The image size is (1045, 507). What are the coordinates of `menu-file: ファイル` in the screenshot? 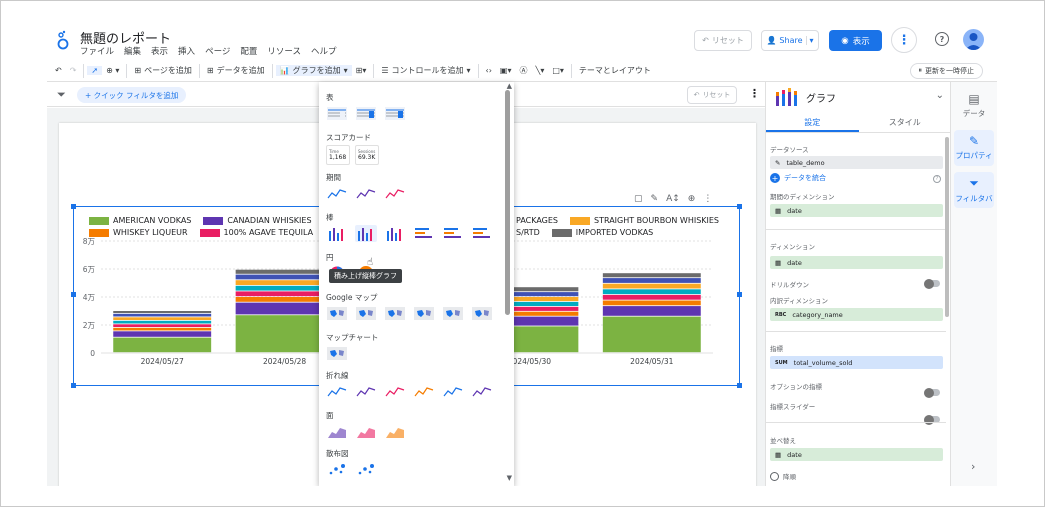 It's located at (97, 51).